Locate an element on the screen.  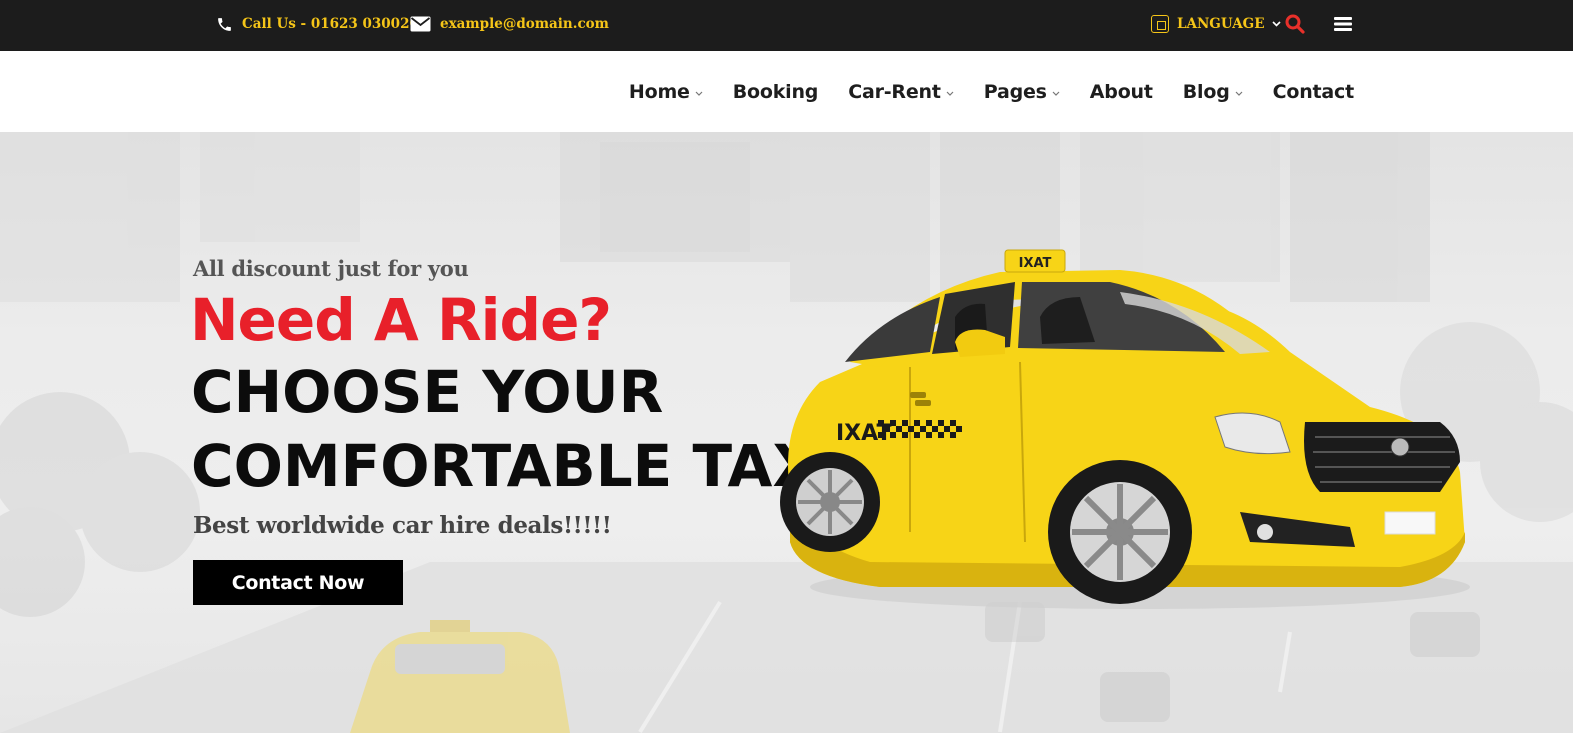
phone-contact: Call Us - 01623 030020 is located at coordinates (317, 24).